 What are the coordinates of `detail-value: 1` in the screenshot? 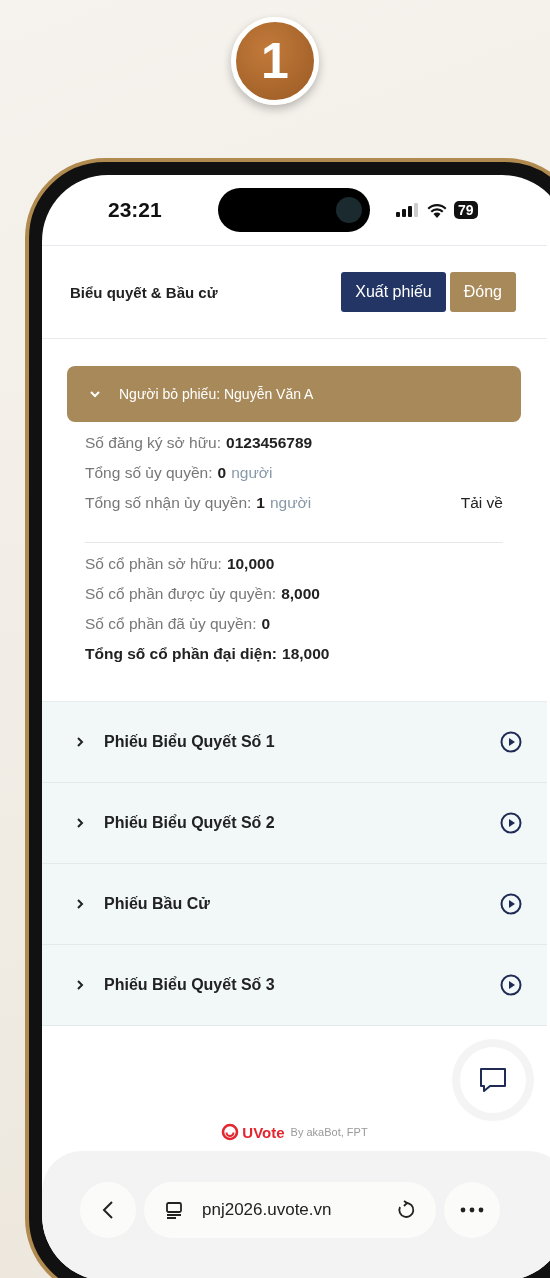 It's located at (260, 503).